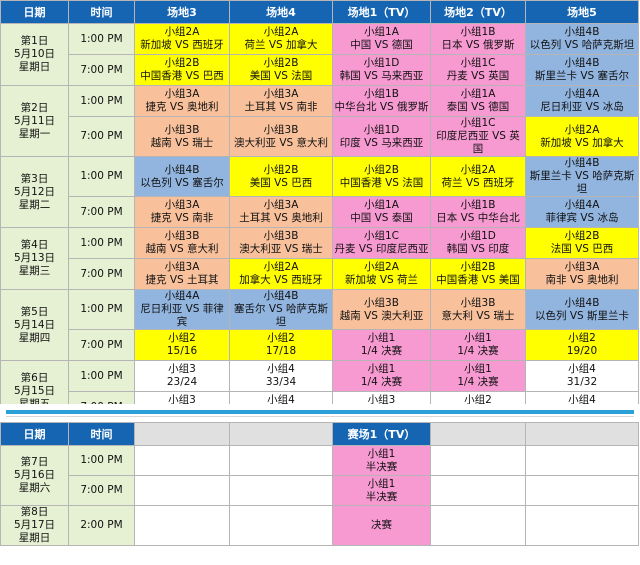 Image resolution: width=640 pixels, height=565 pixels. What do you see at coordinates (381, 249) in the screenshot?
I see `match-teams: 丹麦 VS 印度尼西亚` at bounding box center [381, 249].